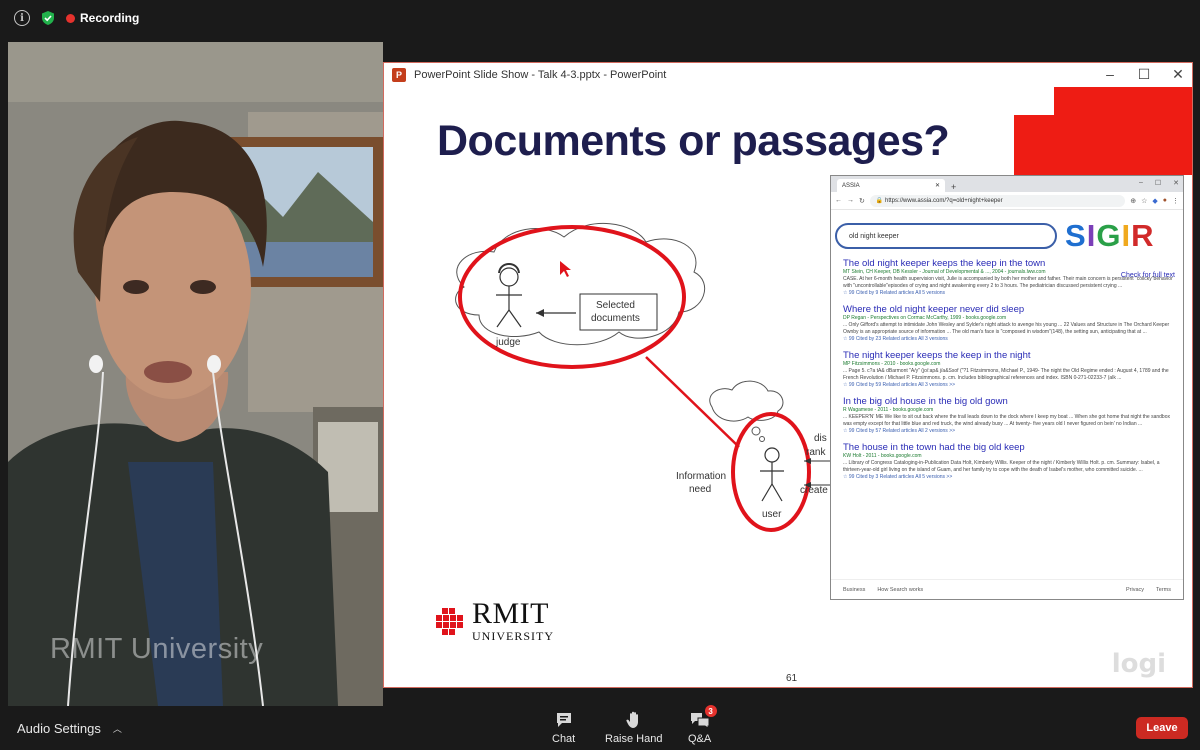  What do you see at coordinates (820, 438) in the screenshot?
I see `partial-label-dis: dis` at bounding box center [820, 438].